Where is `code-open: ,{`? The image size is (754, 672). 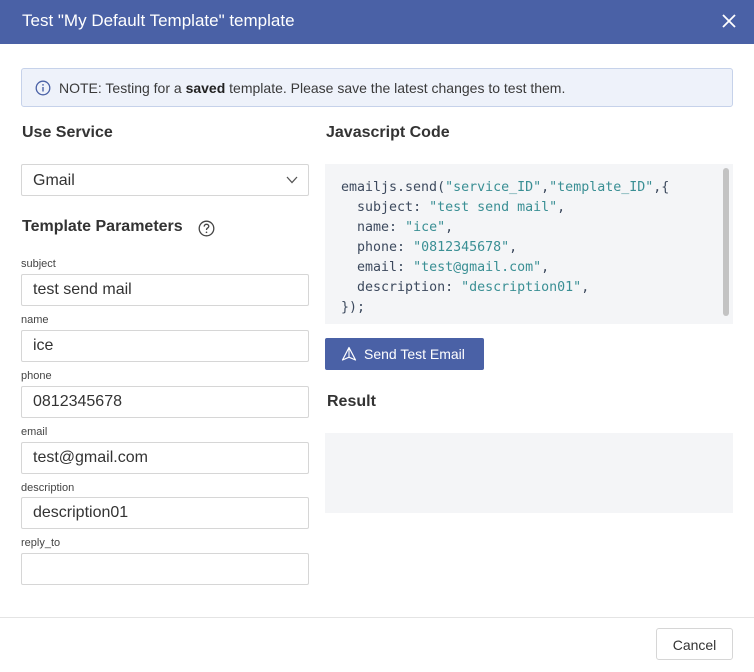
code-open: ,{ is located at coordinates (661, 187).